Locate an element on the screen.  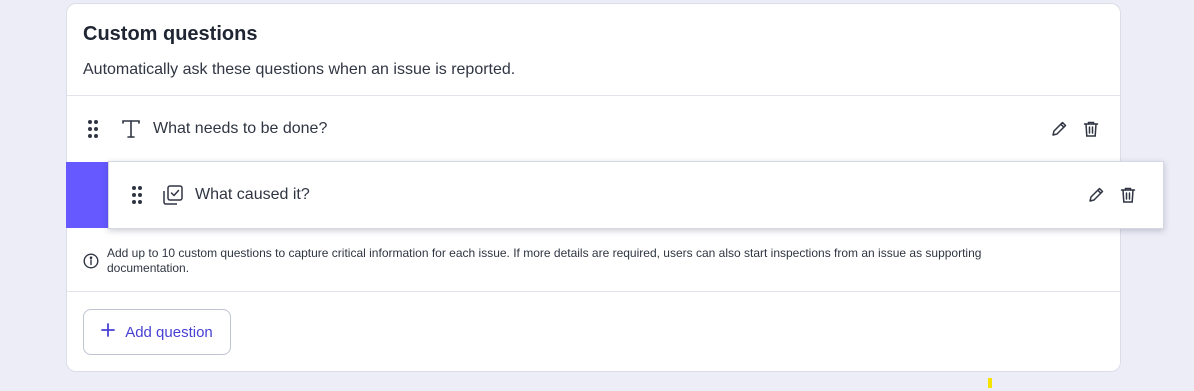
cursor-marker is located at coordinates (990, 383).